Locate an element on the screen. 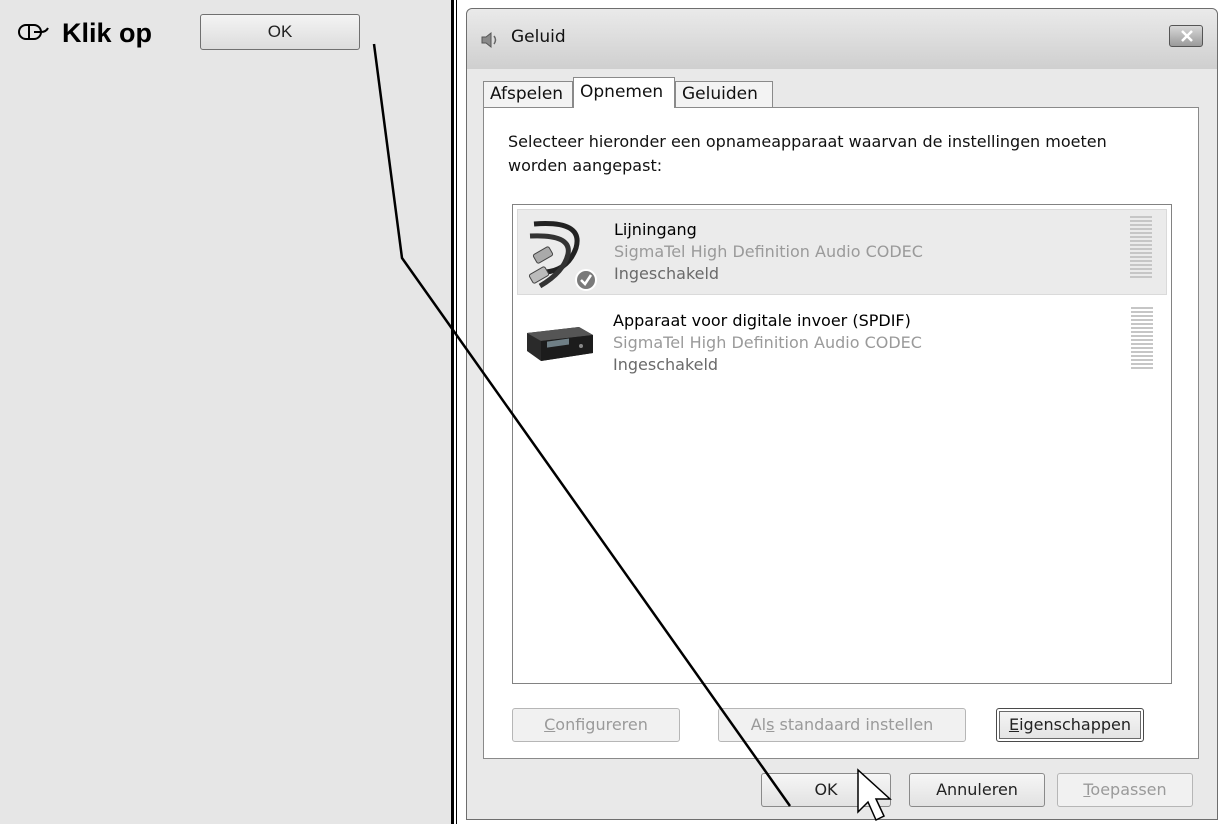 Image resolution: width=1222 pixels, height=824 pixels. audio-cable-icon is located at coordinates (562, 256).